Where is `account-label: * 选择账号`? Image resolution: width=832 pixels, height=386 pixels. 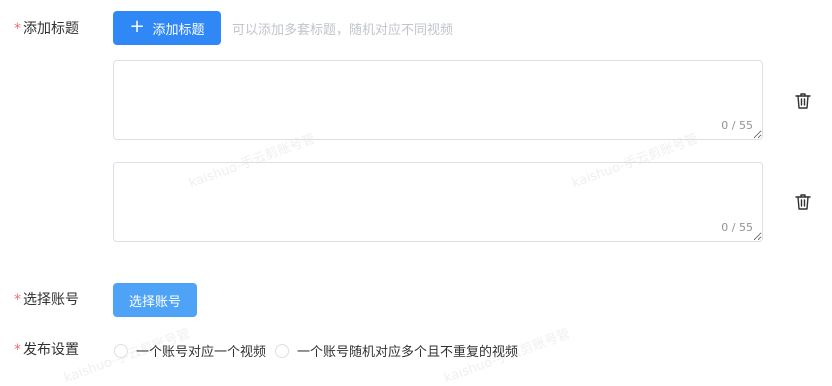 account-label: * 选择账号 is located at coordinates (46, 300).